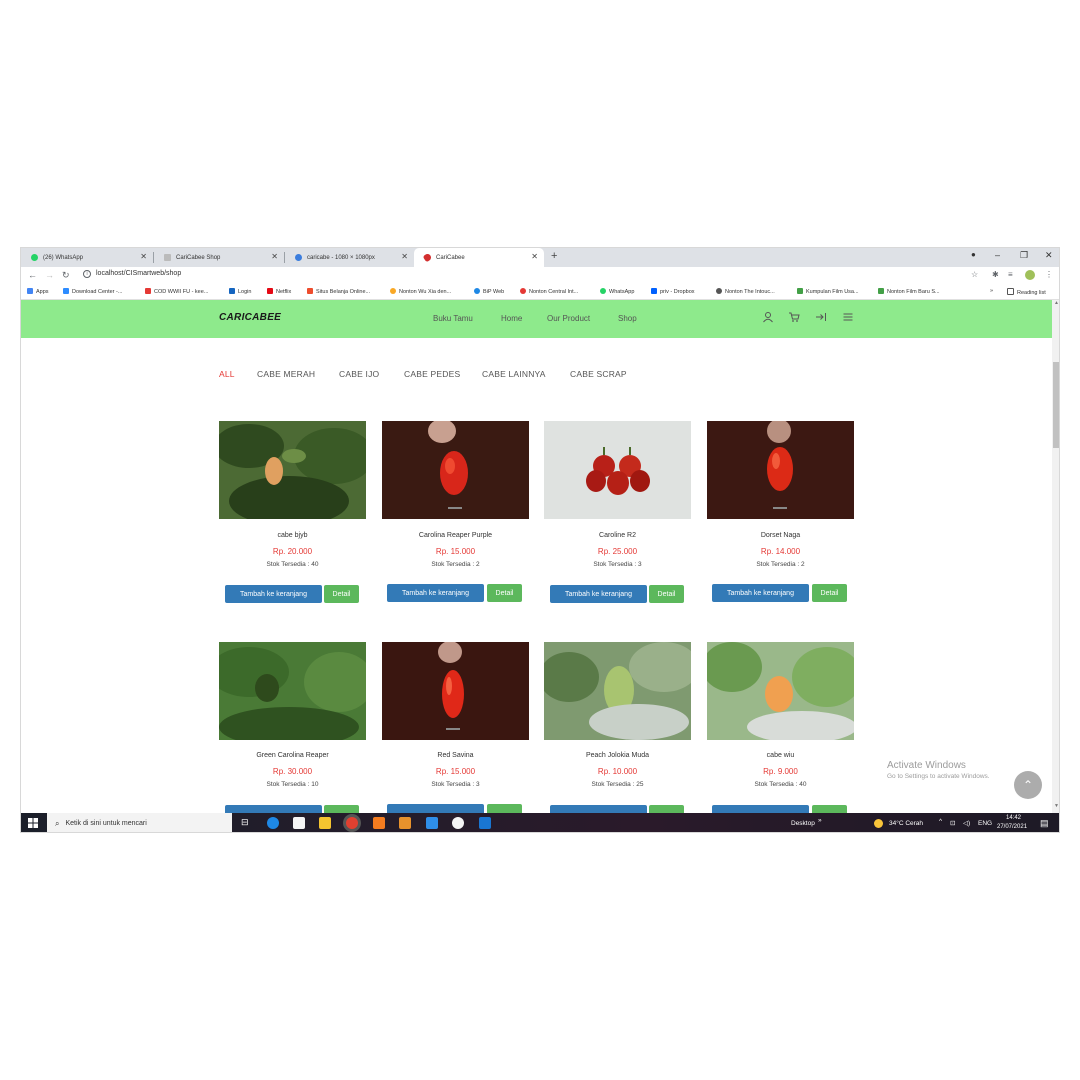 This screenshot has height=1080, width=1080. What do you see at coordinates (1024, 255) in the screenshot?
I see `maximize-button: ❐` at bounding box center [1024, 255].